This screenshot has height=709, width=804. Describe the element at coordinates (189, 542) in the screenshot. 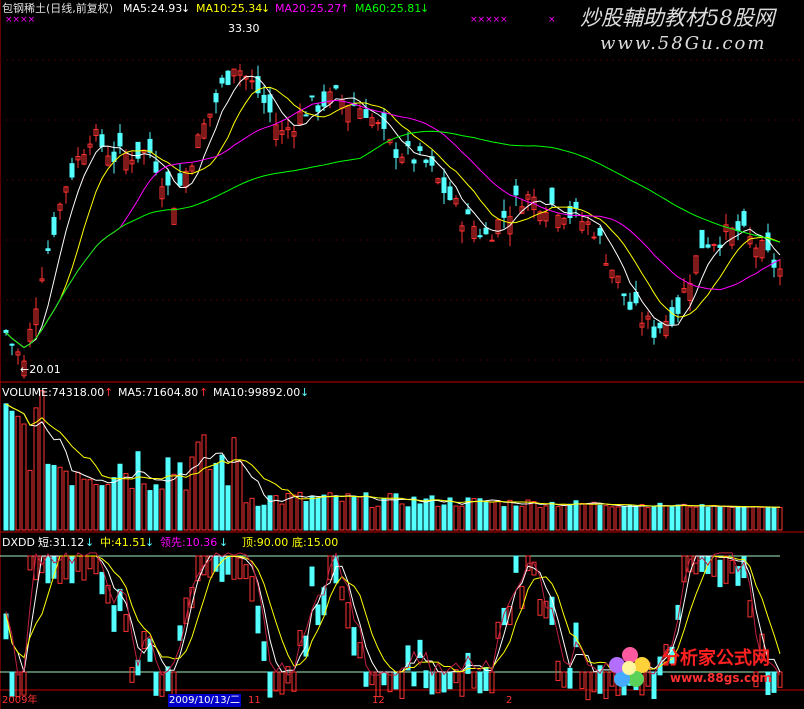

I see `indicator-lead-label: 领先:10.36` at that location.